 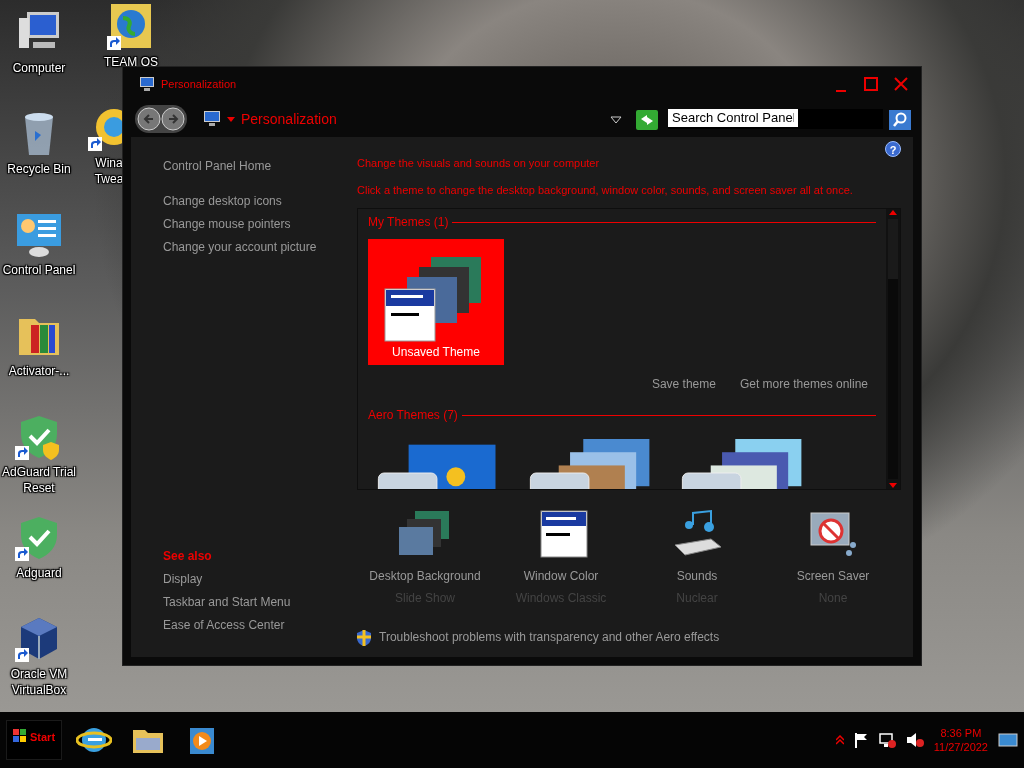 I want to click on network-icon, so click(x=886, y=740).